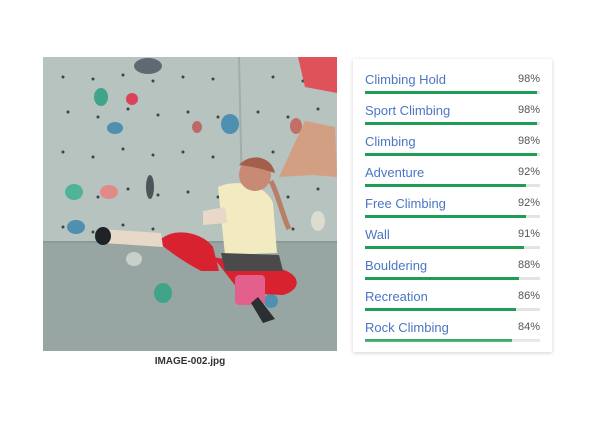 This screenshot has width=600, height=433. What do you see at coordinates (452, 109) in the screenshot?
I see `label-row: Sport Climbing 98%` at bounding box center [452, 109].